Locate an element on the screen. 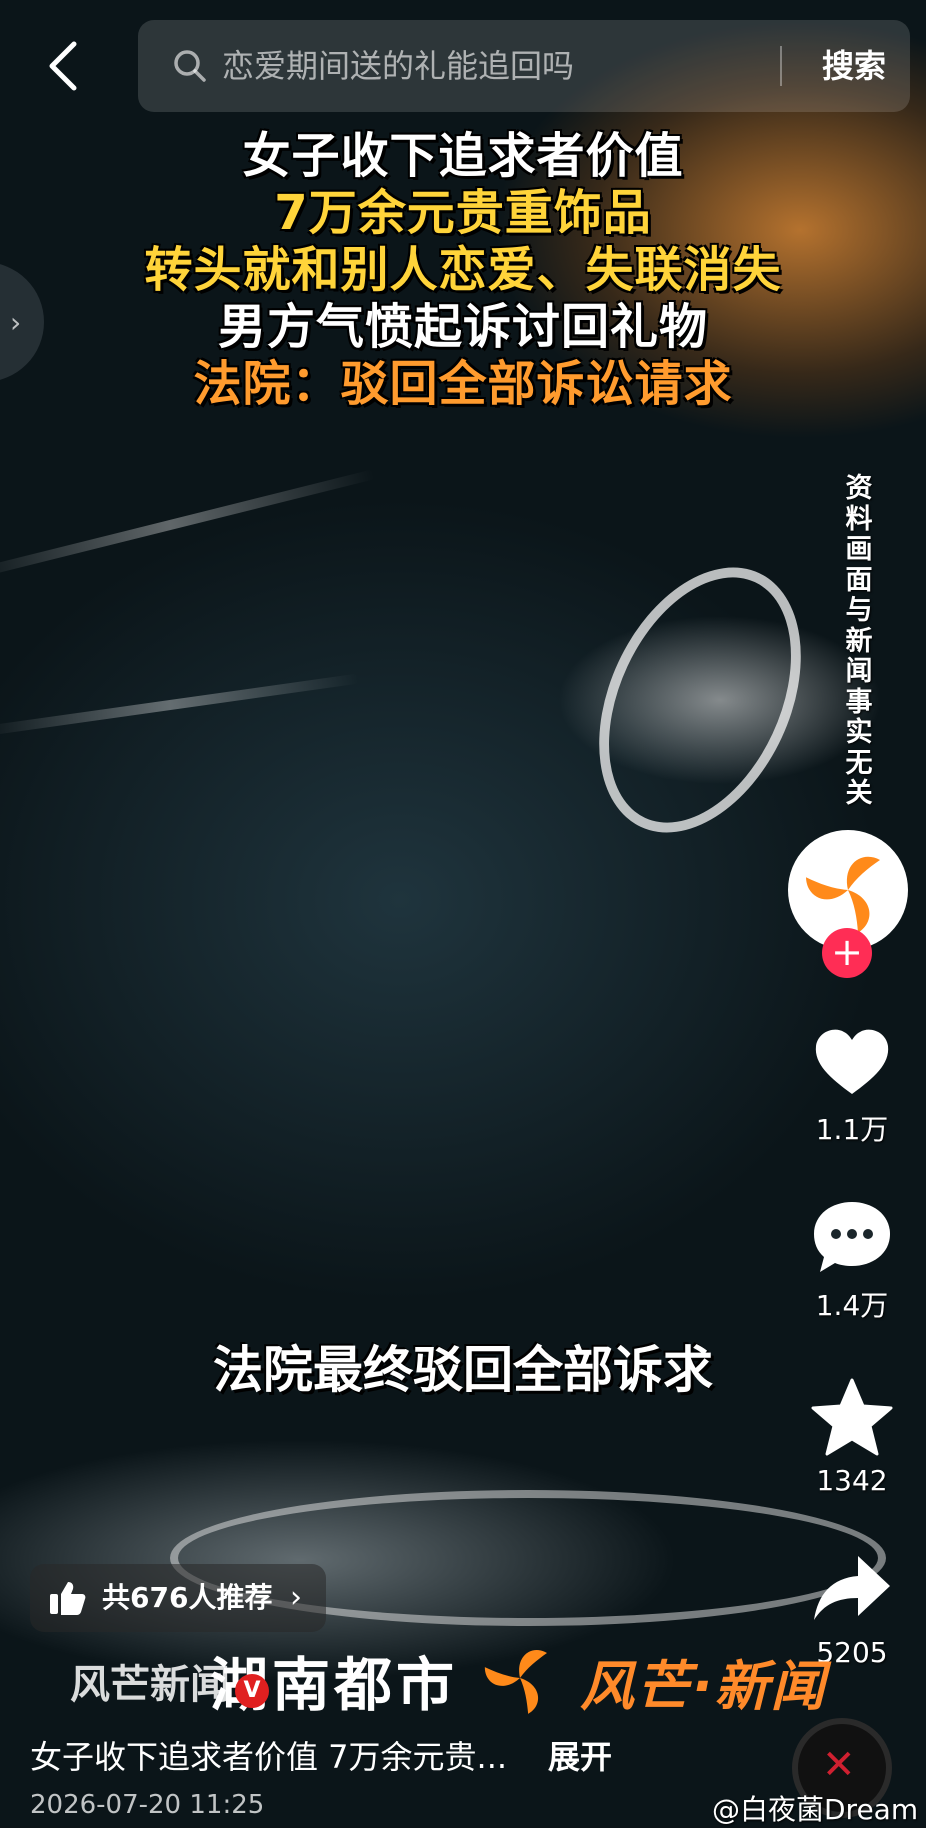 Image resolution: width=926 pixels, height=1828 pixels. comment-icon is located at coordinates (852, 1237).